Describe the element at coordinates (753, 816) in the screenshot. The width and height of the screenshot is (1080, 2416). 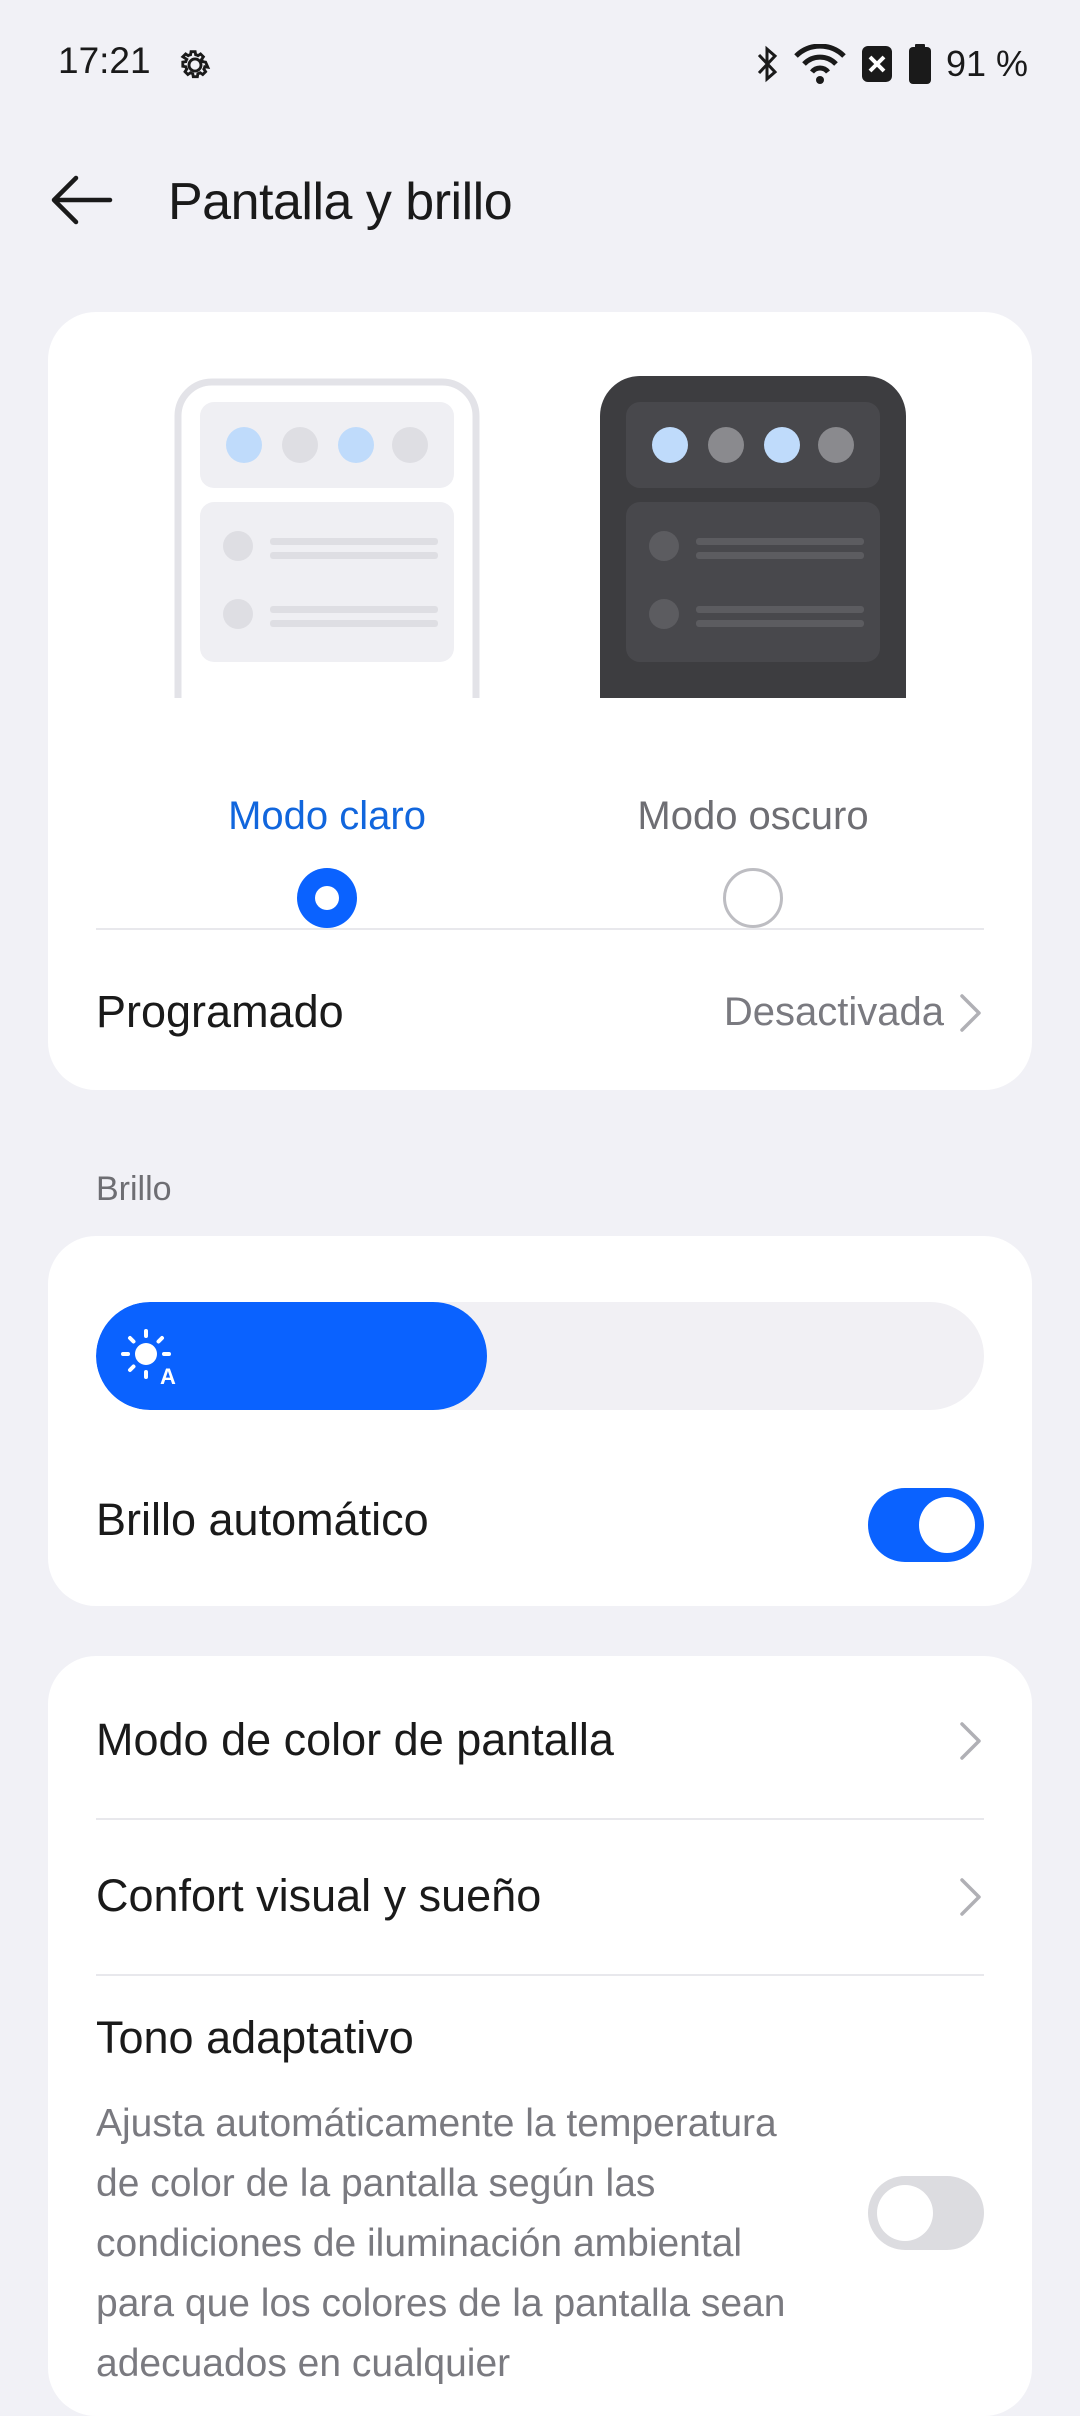
I see `dark-mode-label: Modo oscuro` at that location.